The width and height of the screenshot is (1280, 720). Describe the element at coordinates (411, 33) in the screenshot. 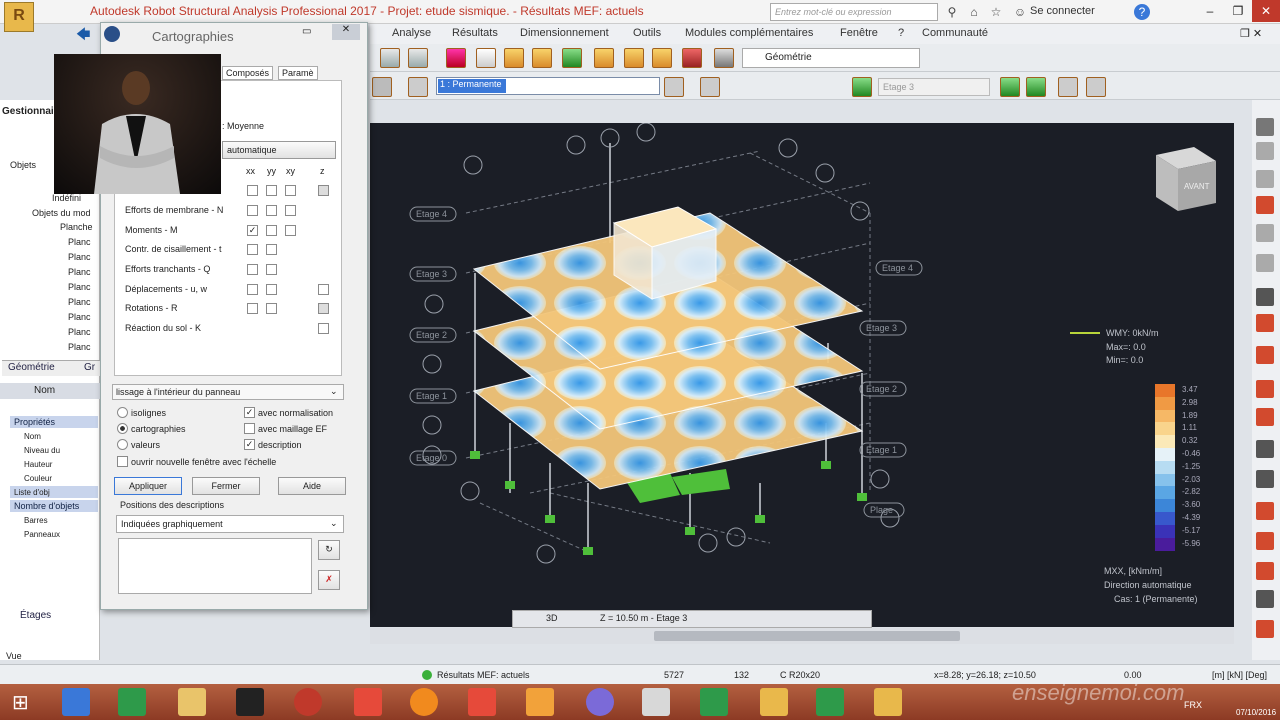

I see `menu-analyse: Analyse` at that location.